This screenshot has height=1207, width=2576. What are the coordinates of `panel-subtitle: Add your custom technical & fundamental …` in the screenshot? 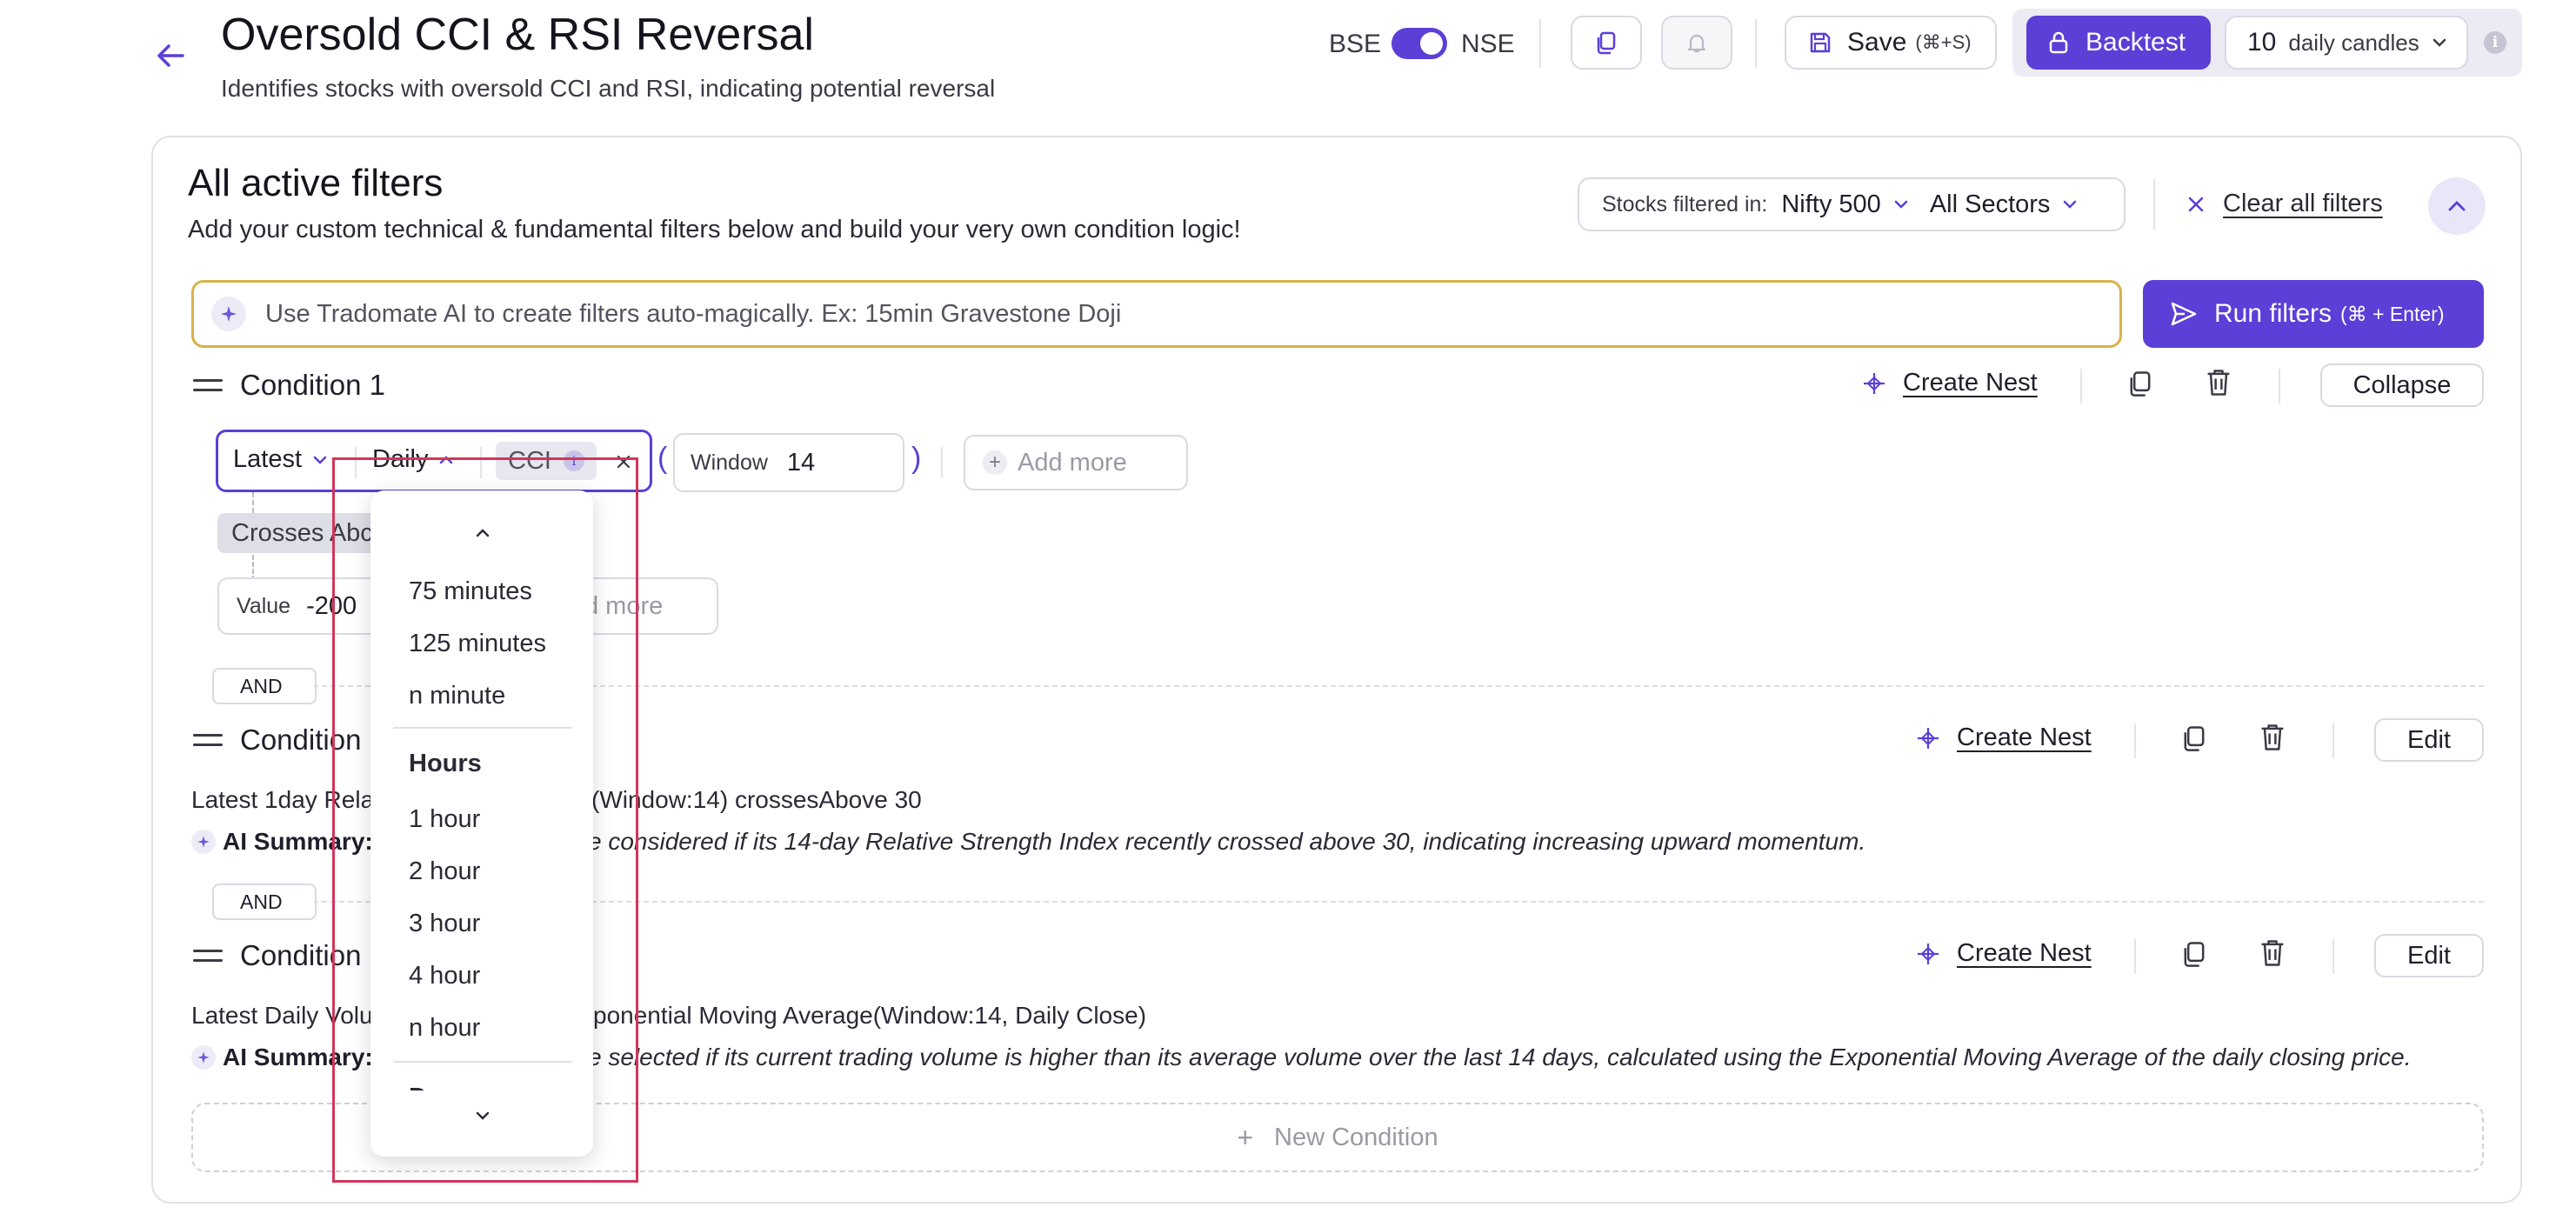 It's located at (714, 229).